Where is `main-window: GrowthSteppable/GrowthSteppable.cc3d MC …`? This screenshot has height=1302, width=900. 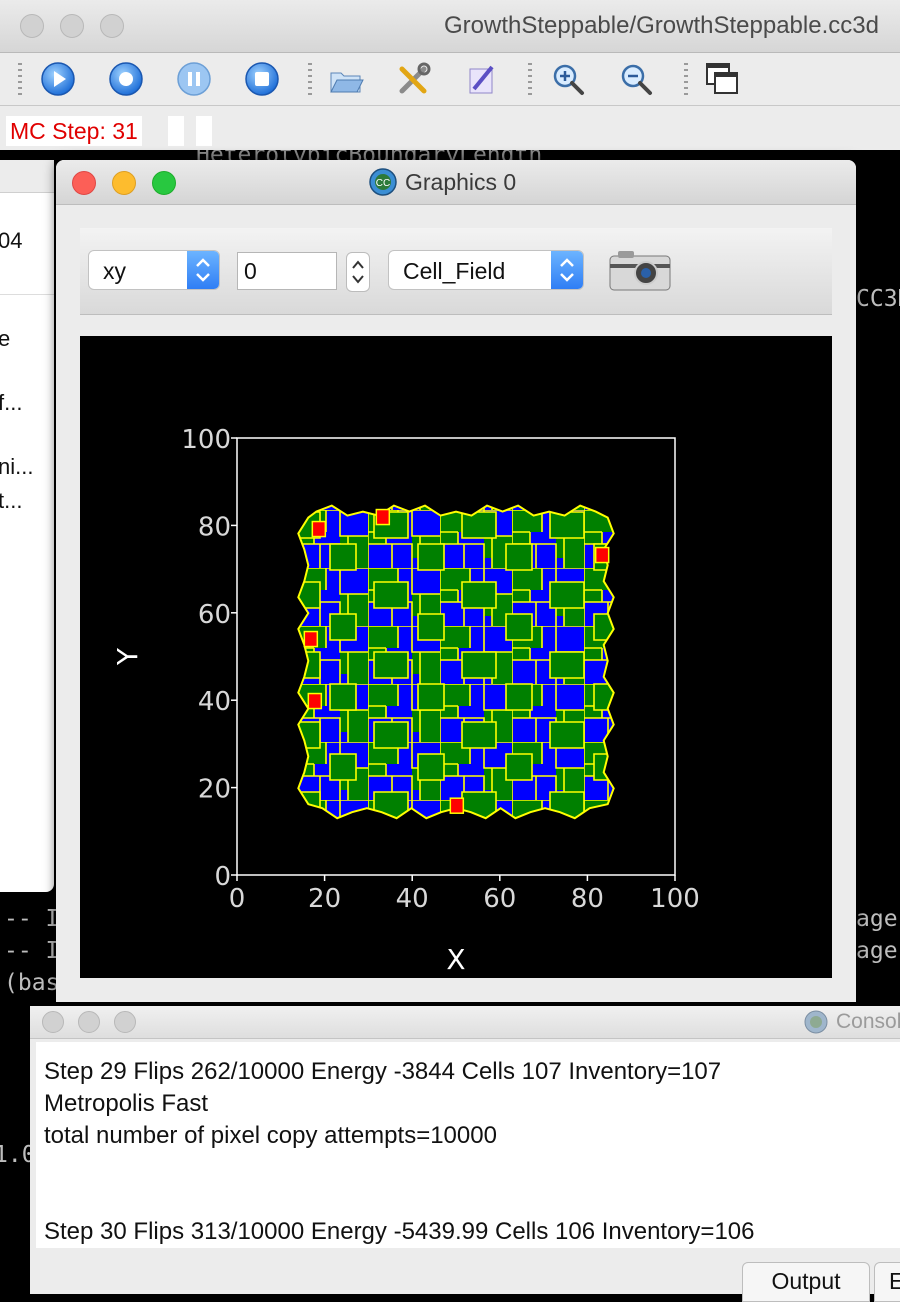
main-window: GrowthSteppable/GrowthSteppable.cc3d MC … is located at coordinates (450, 75).